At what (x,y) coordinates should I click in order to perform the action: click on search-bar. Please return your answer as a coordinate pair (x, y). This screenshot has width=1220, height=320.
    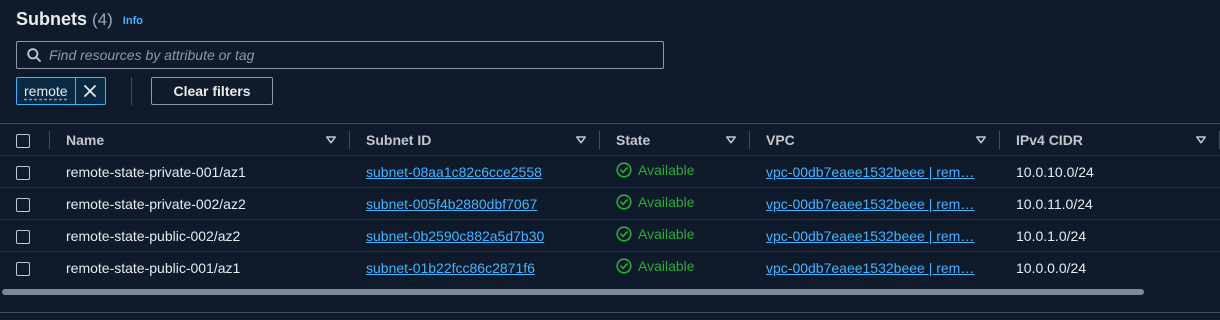
    Looking at the image, I should click on (340, 55).